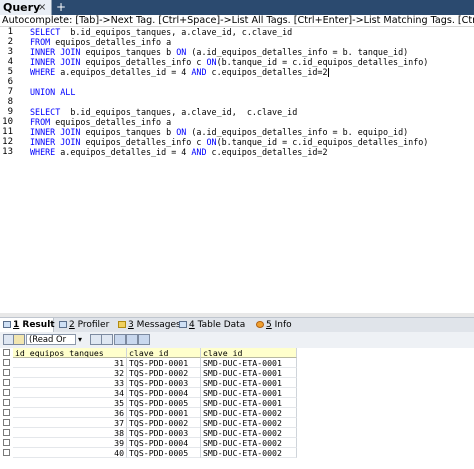  Describe the element at coordinates (107, 339) in the screenshot. I see `undo-icon` at that location.